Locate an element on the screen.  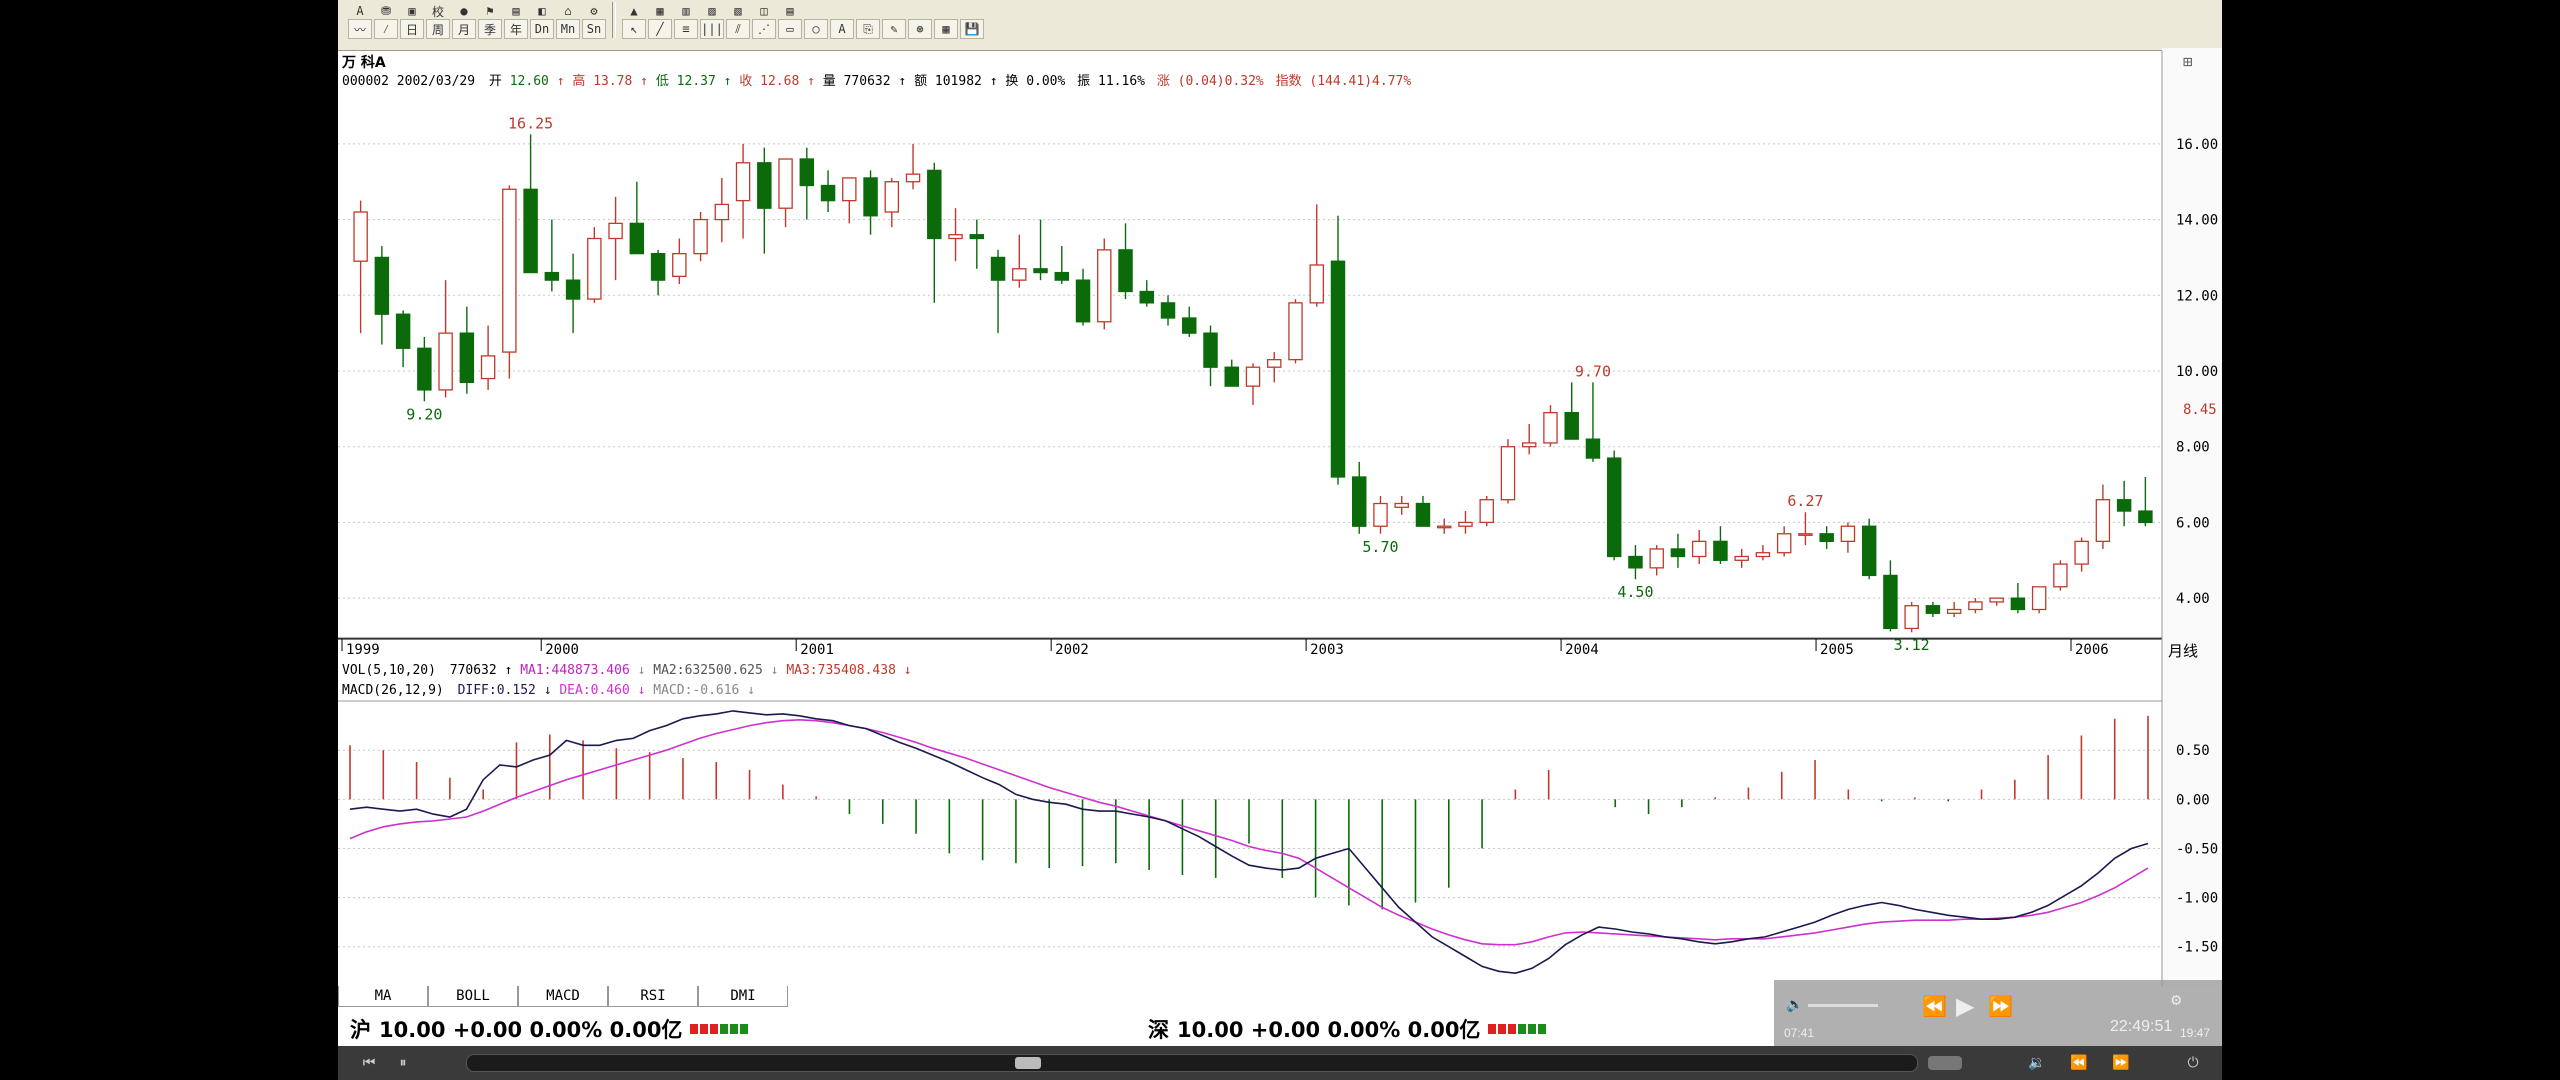
settings-icon: ⚙ is located at coordinates (2176, 1000).